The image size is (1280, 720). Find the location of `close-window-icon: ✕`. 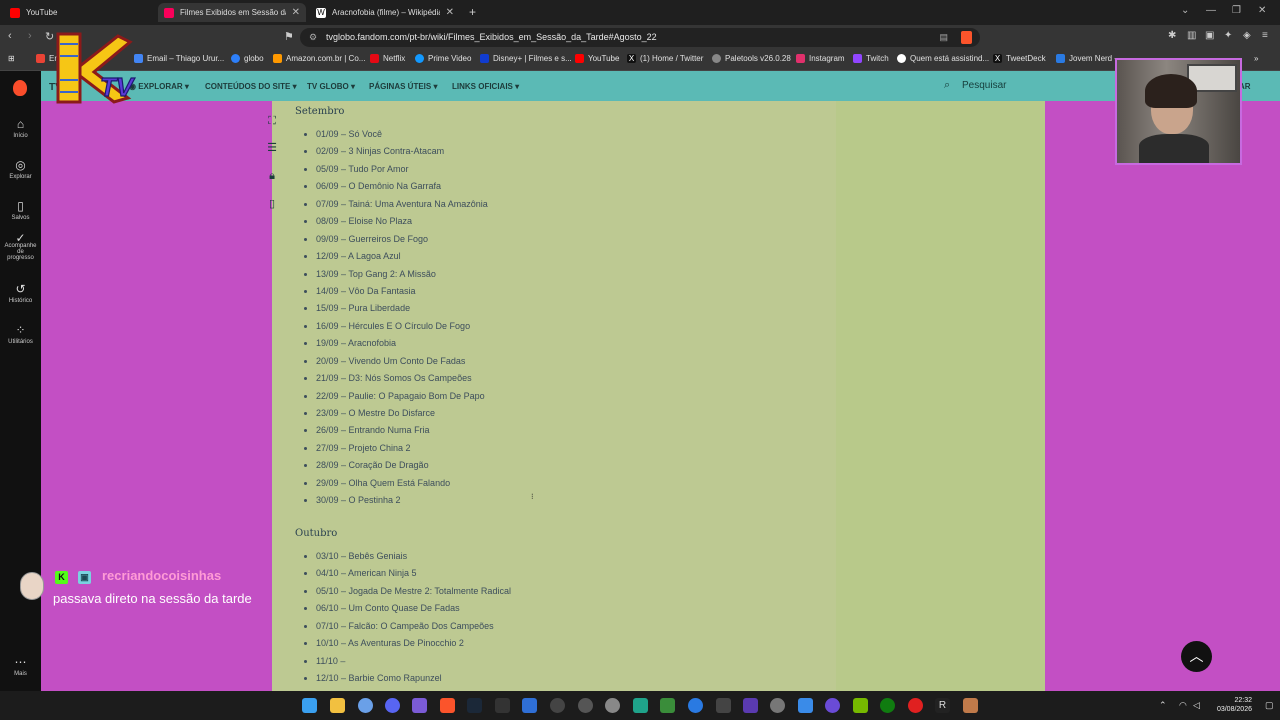

close-window-icon: ✕ is located at coordinates (1262, 10).